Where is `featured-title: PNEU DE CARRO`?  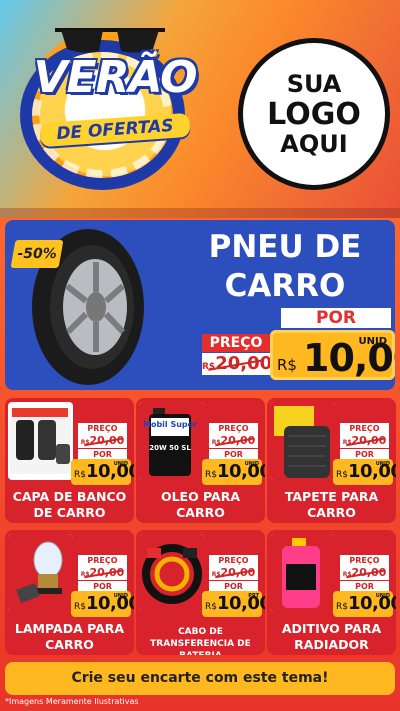
featured-title: PNEU DE CARRO is located at coordinates (285, 267).